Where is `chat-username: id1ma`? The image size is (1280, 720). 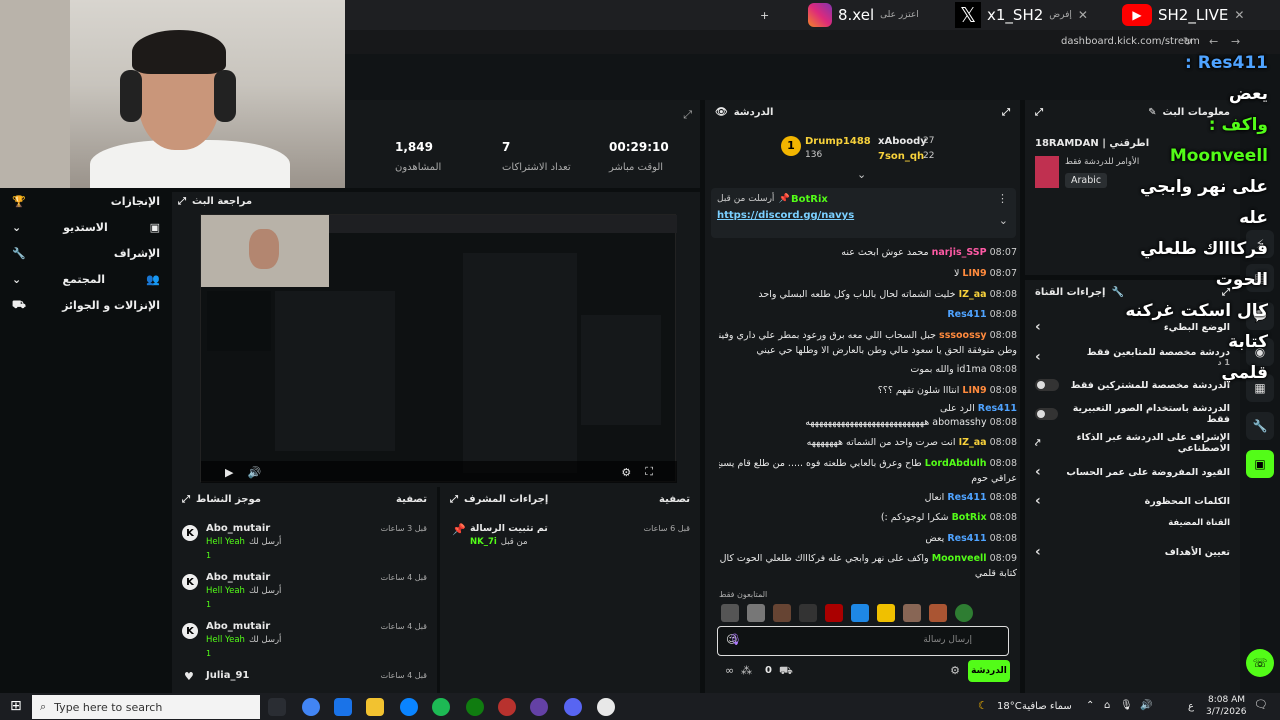
chat-username: id1ma is located at coordinates (972, 369).